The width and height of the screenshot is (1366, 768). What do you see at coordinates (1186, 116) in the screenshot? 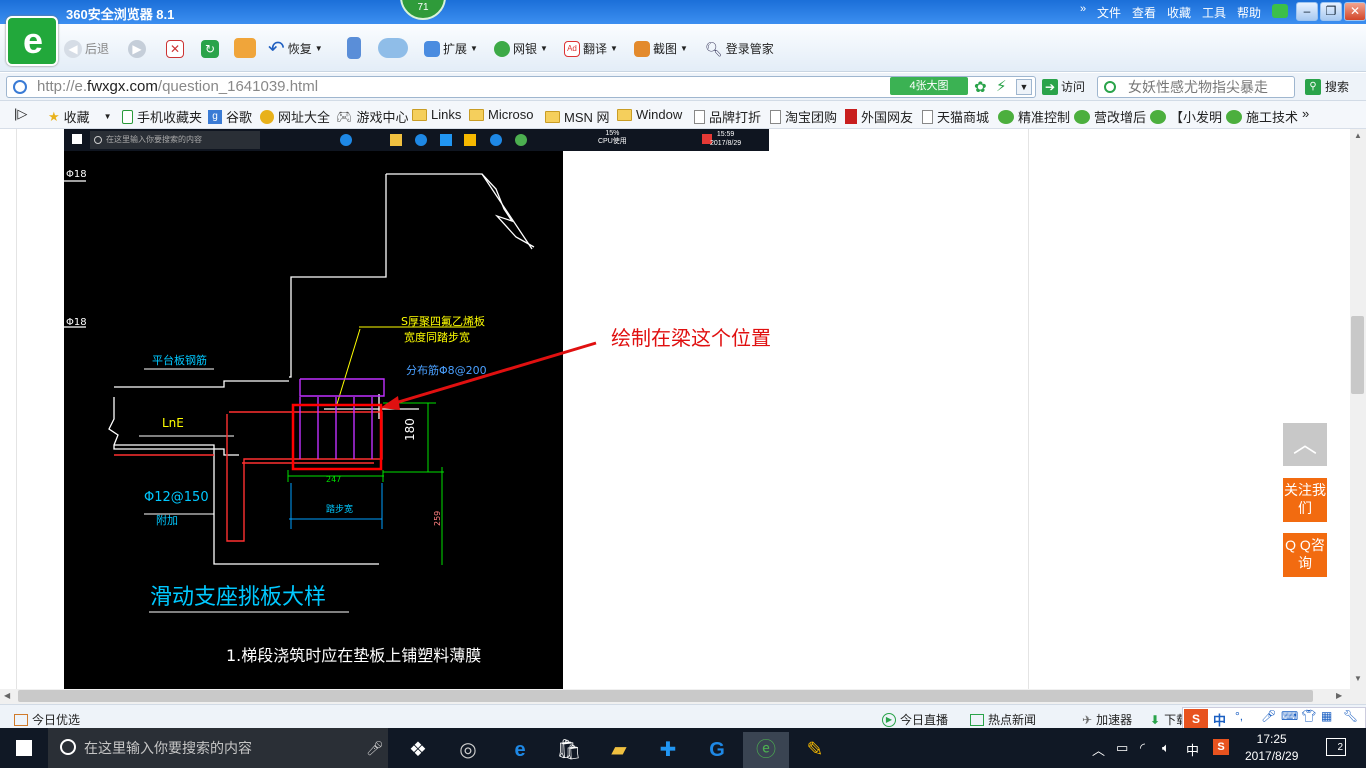
I see `fav-item: 【小发明` at bounding box center [1186, 116].